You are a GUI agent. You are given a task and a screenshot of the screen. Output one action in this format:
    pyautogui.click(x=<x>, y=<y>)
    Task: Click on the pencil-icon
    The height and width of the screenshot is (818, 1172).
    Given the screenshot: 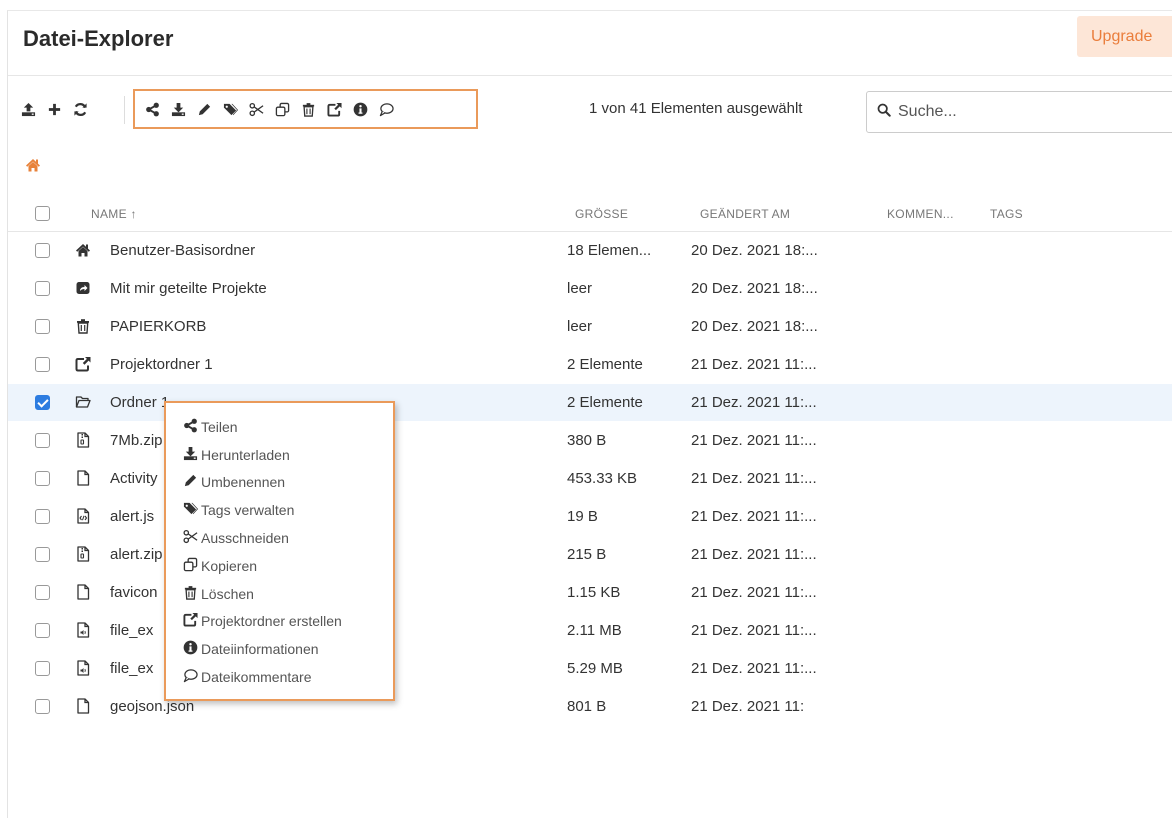 What is the action you would take?
    pyautogui.click(x=204, y=109)
    